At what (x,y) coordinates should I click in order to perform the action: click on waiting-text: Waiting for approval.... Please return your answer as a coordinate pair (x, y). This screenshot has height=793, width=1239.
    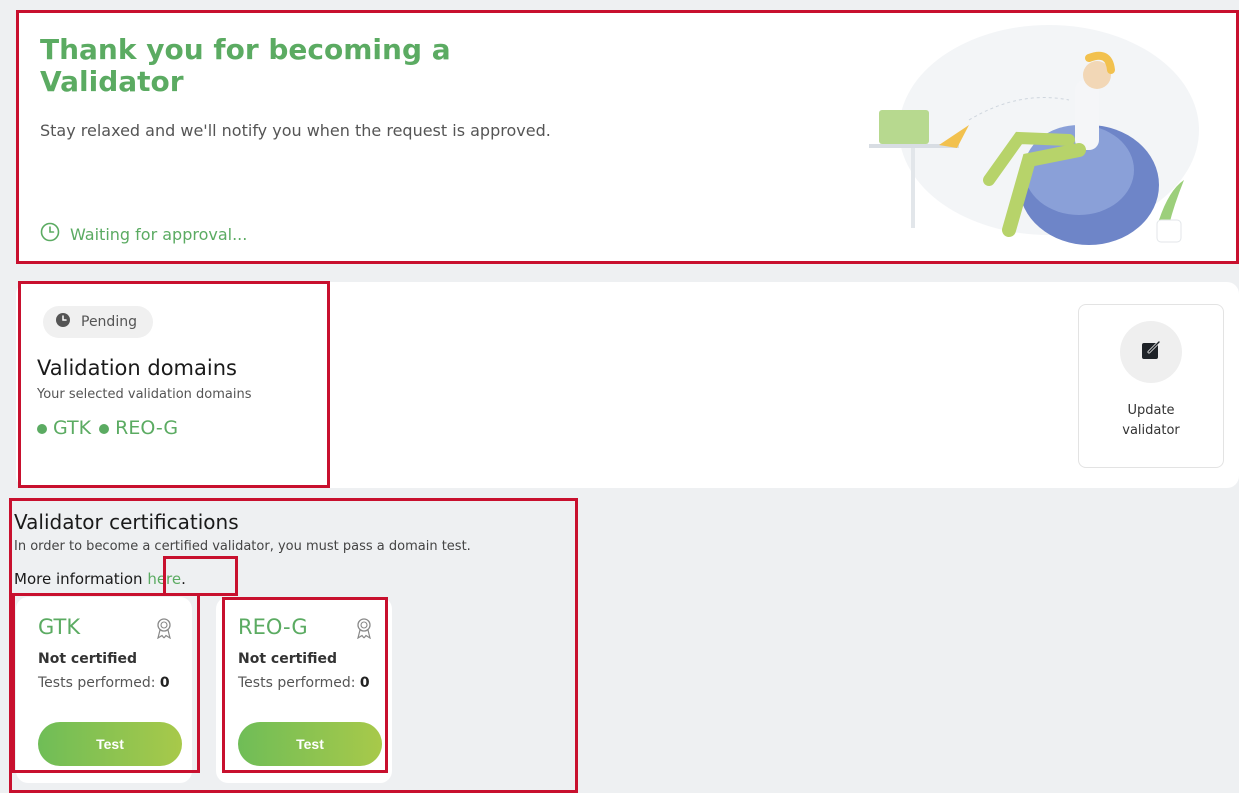
    Looking at the image, I should click on (159, 234).